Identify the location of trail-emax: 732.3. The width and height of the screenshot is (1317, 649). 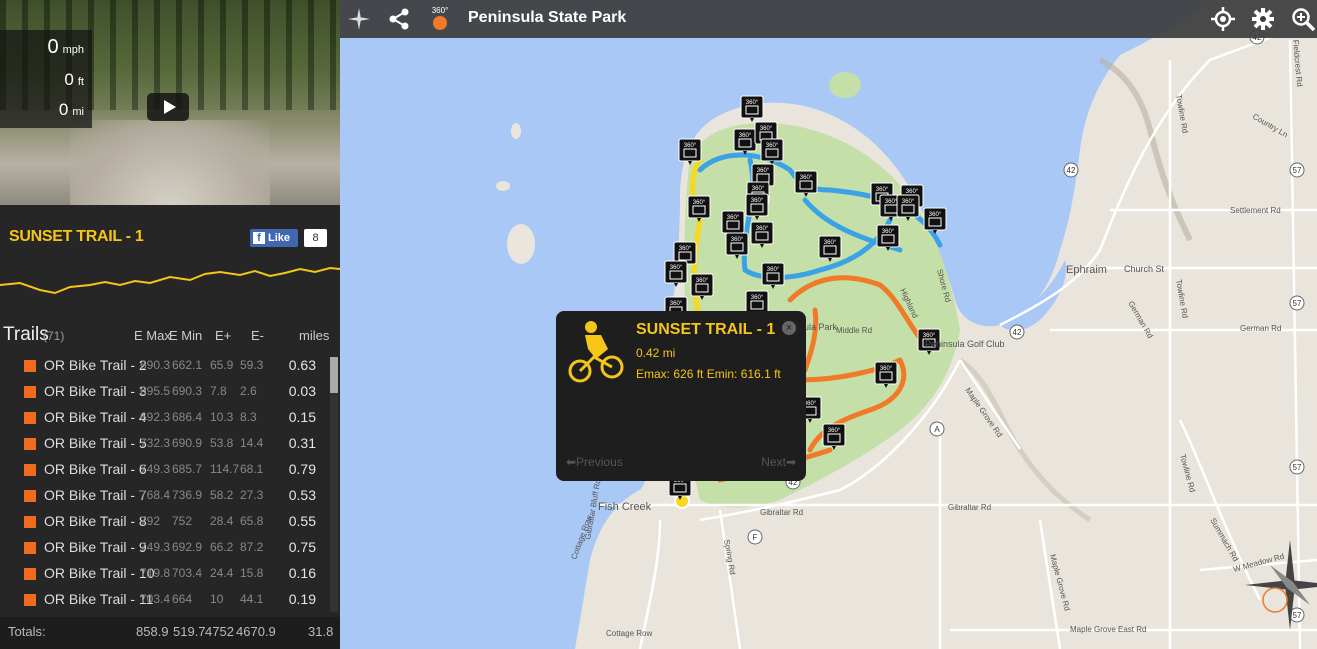
(155, 443).